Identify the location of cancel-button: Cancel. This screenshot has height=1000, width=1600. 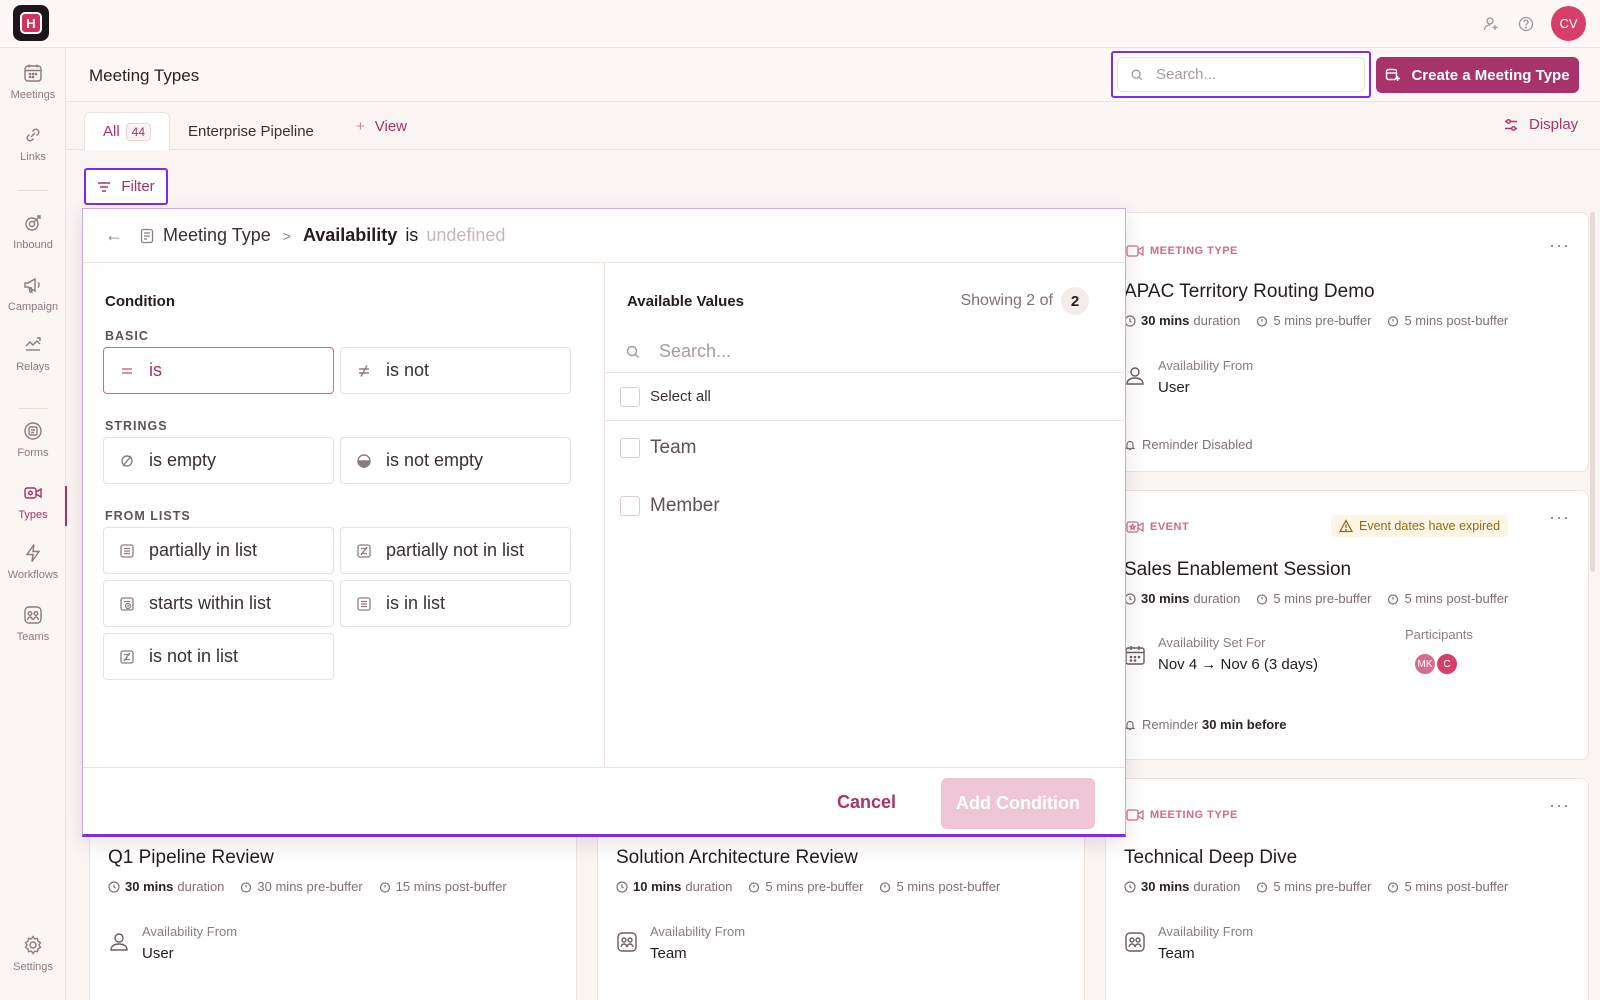
(866, 802).